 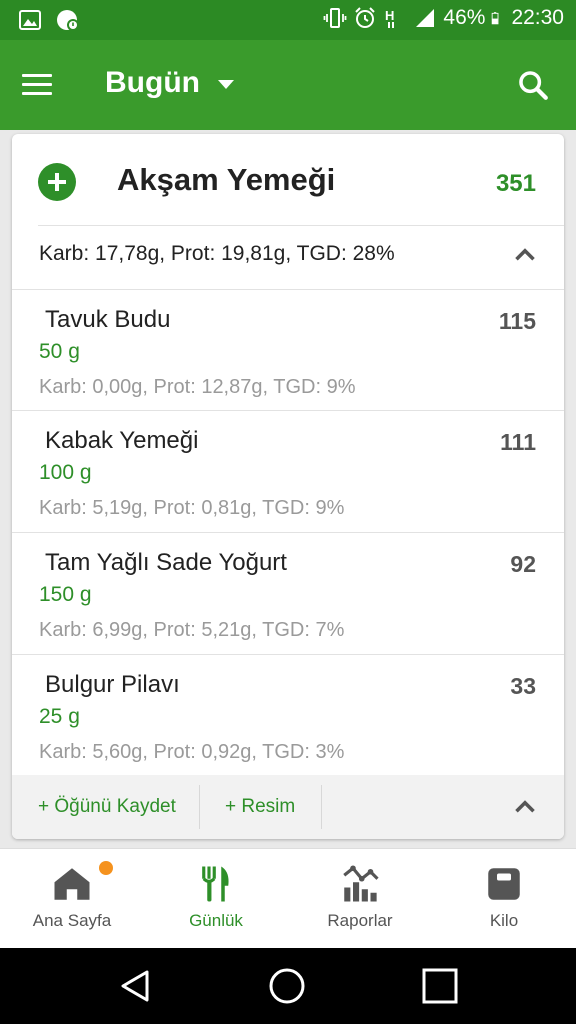 What do you see at coordinates (166, 562) in the screenshot?
I see `food-name: Tam Yağlı Sade Yoğurt` at bounding box center [166, 562].